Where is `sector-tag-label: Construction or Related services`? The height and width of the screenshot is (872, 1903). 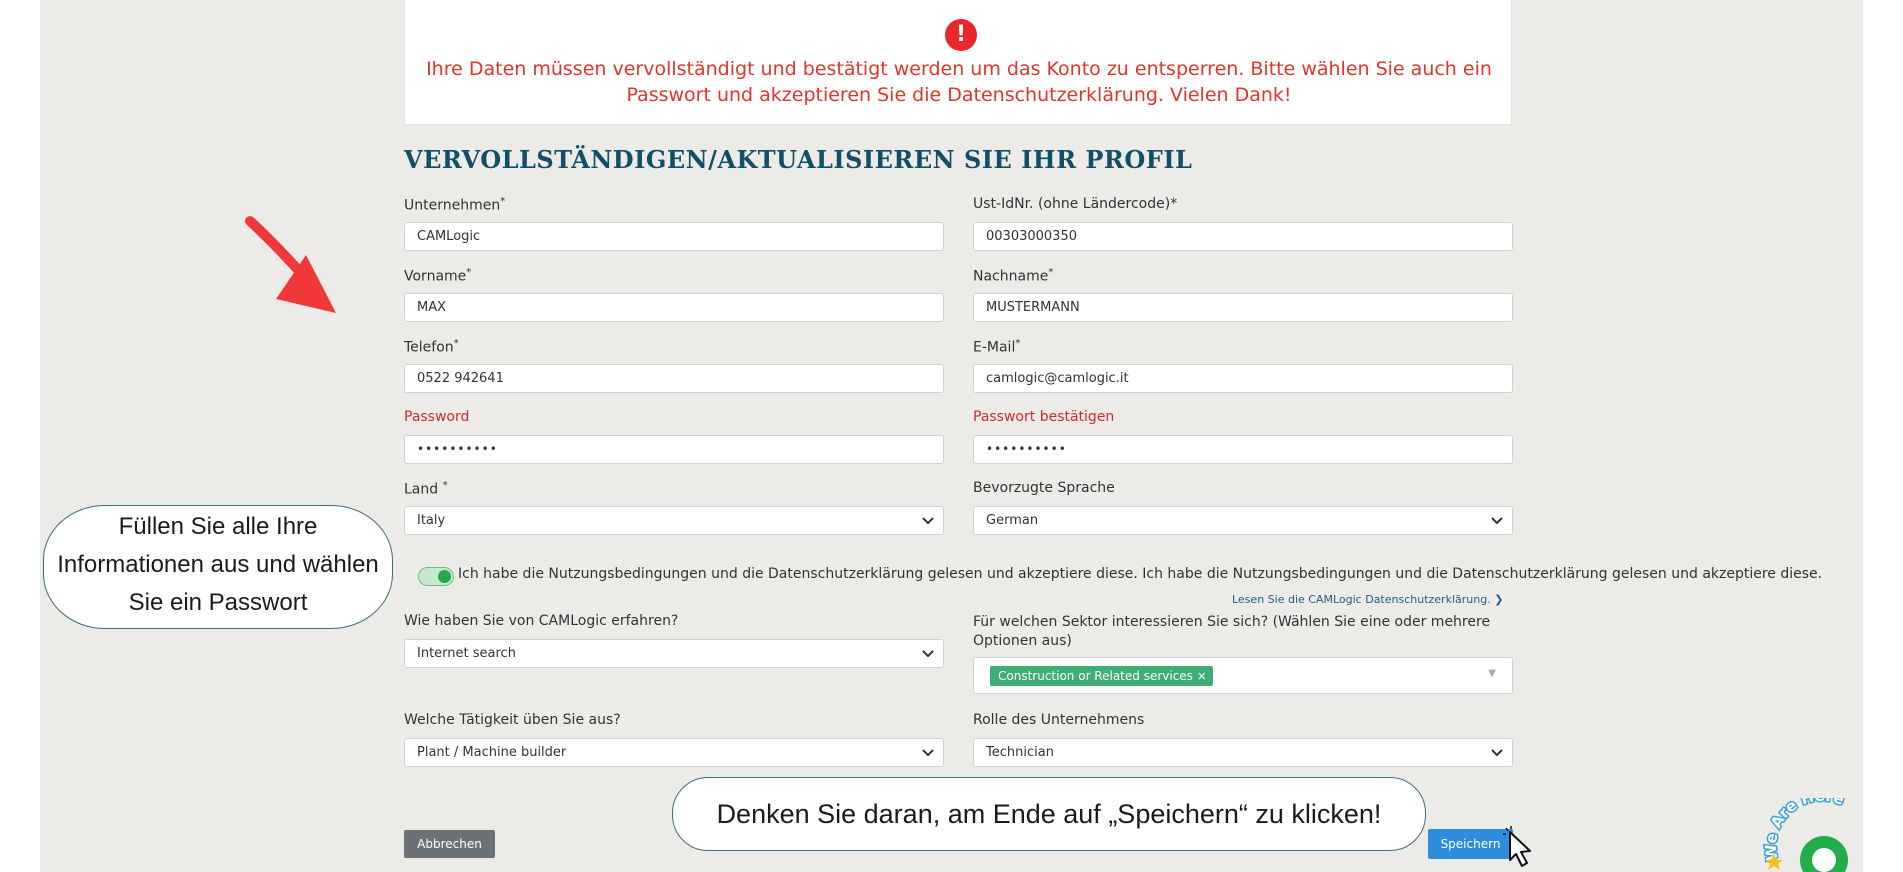
sector-tag-label: Construction or Related services is located at coordinates (1095, 676).